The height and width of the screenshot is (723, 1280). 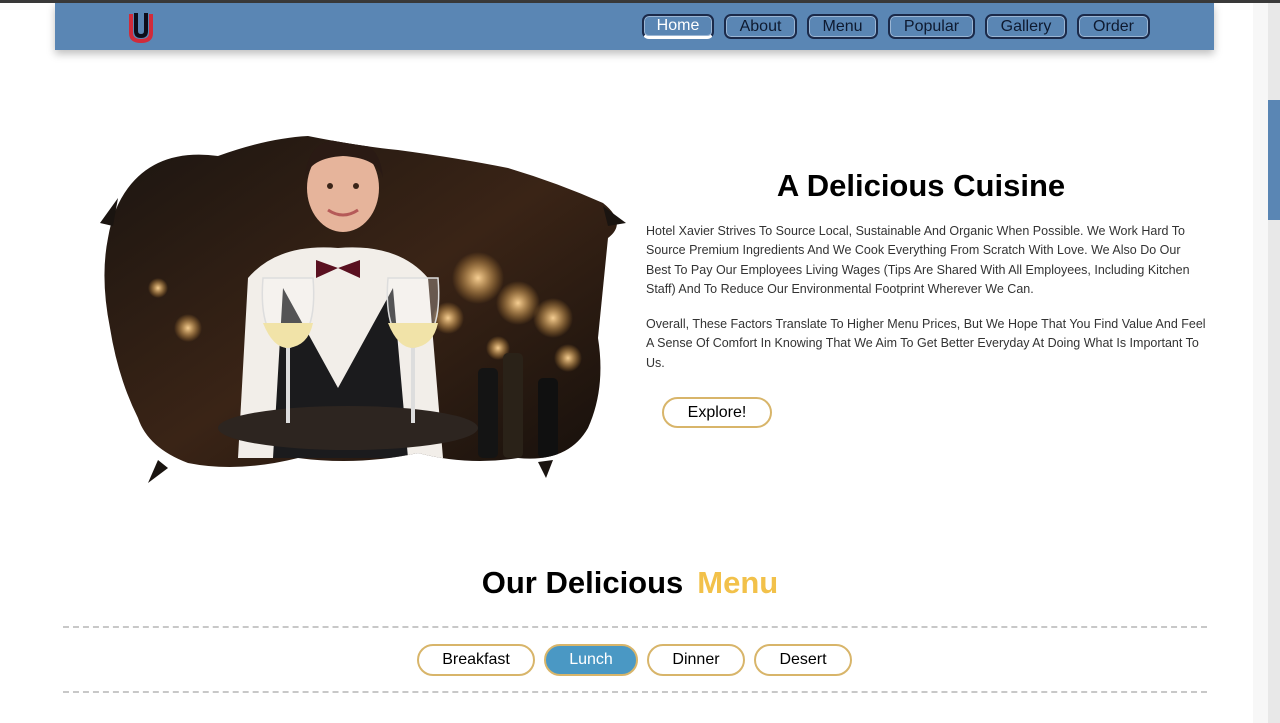 What do you see at coordinates (717, 412) in the screenshot?
I see `explore-button: Explore!` at bounding box center [717, 412].